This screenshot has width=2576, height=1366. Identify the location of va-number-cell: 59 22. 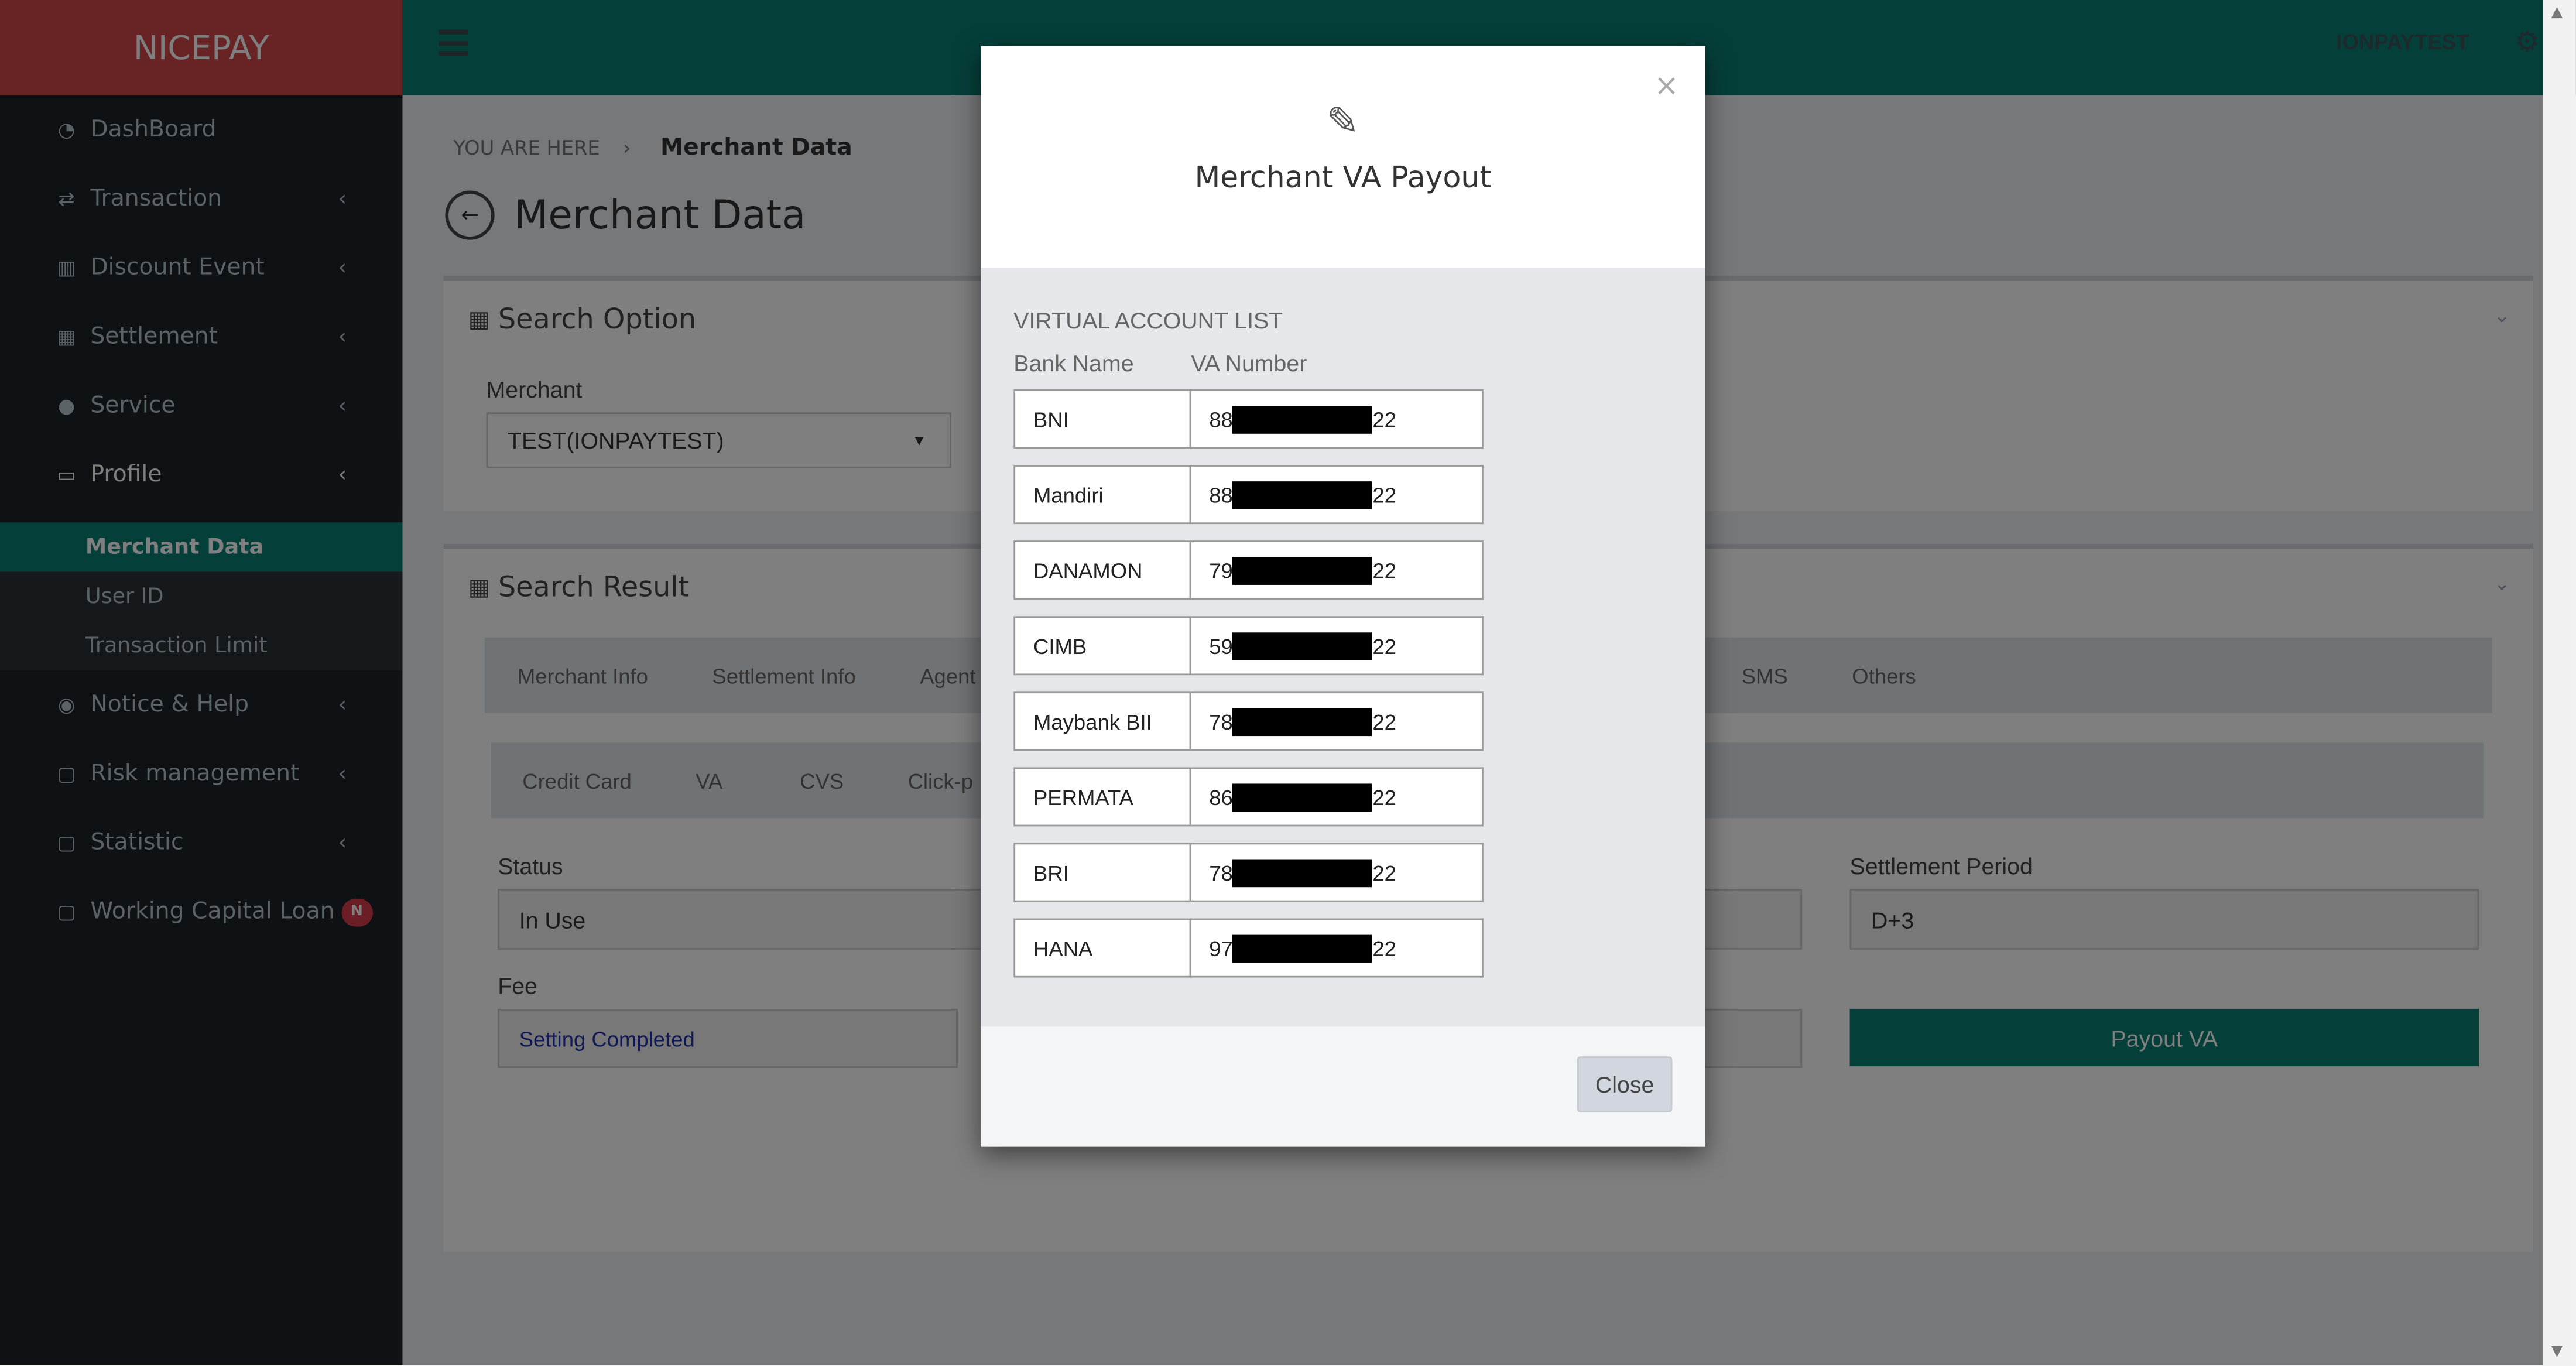
(1337, 646).